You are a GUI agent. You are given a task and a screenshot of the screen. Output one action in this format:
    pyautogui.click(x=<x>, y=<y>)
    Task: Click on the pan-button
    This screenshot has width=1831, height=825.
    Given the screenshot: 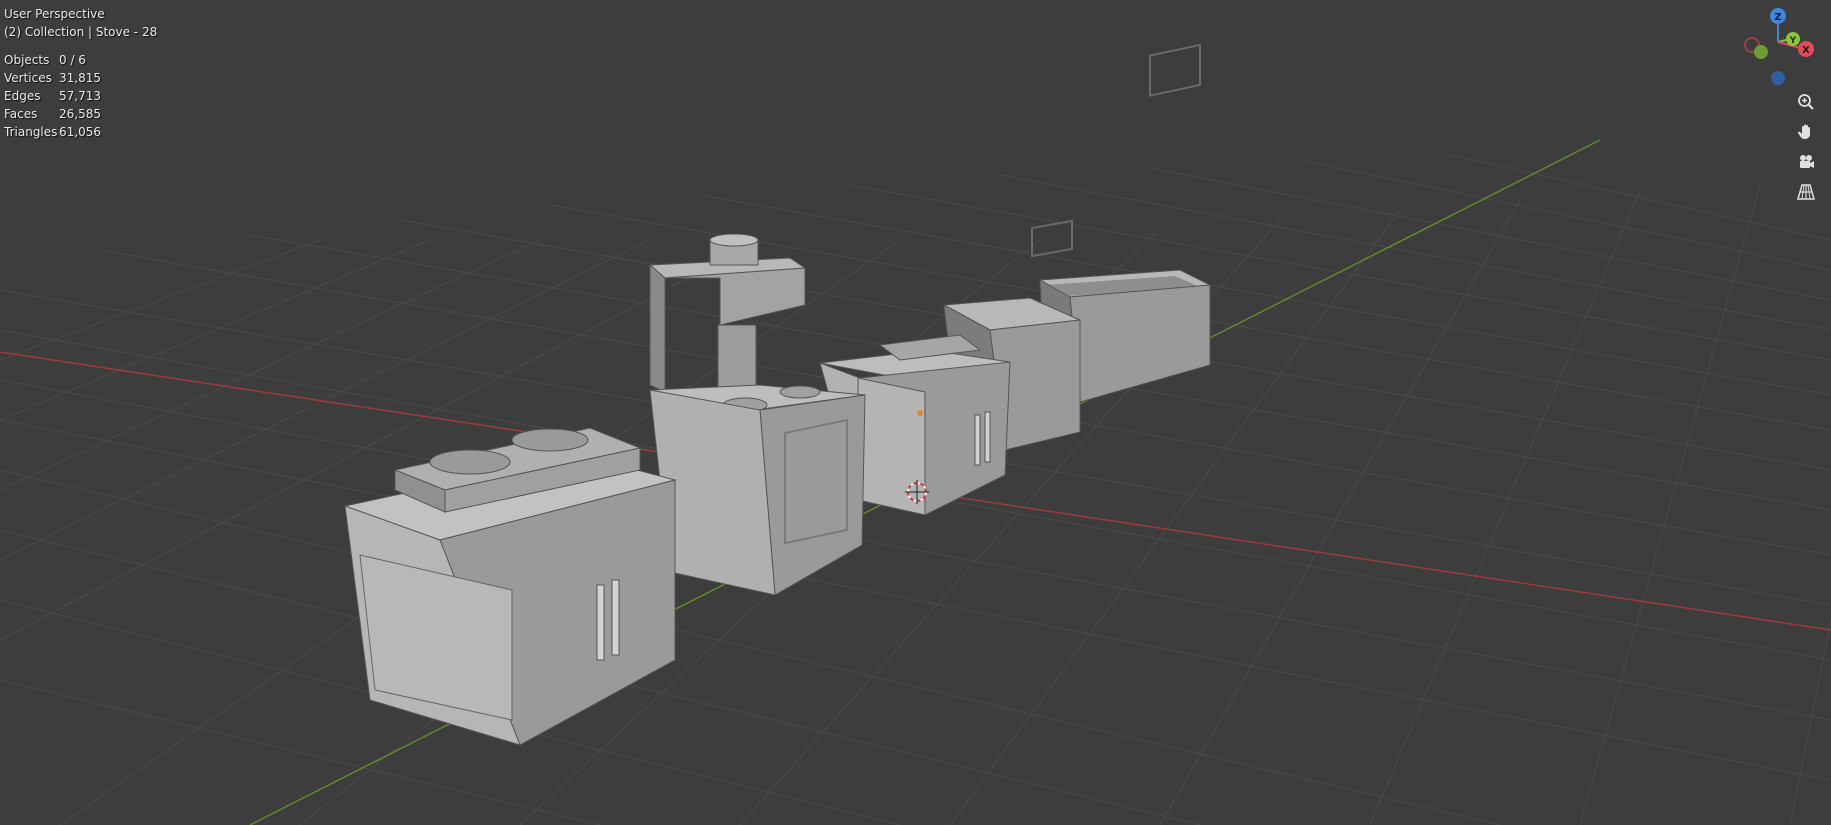 What is the action you would take?
    pyautogui.click(x=1806, y=132)
    